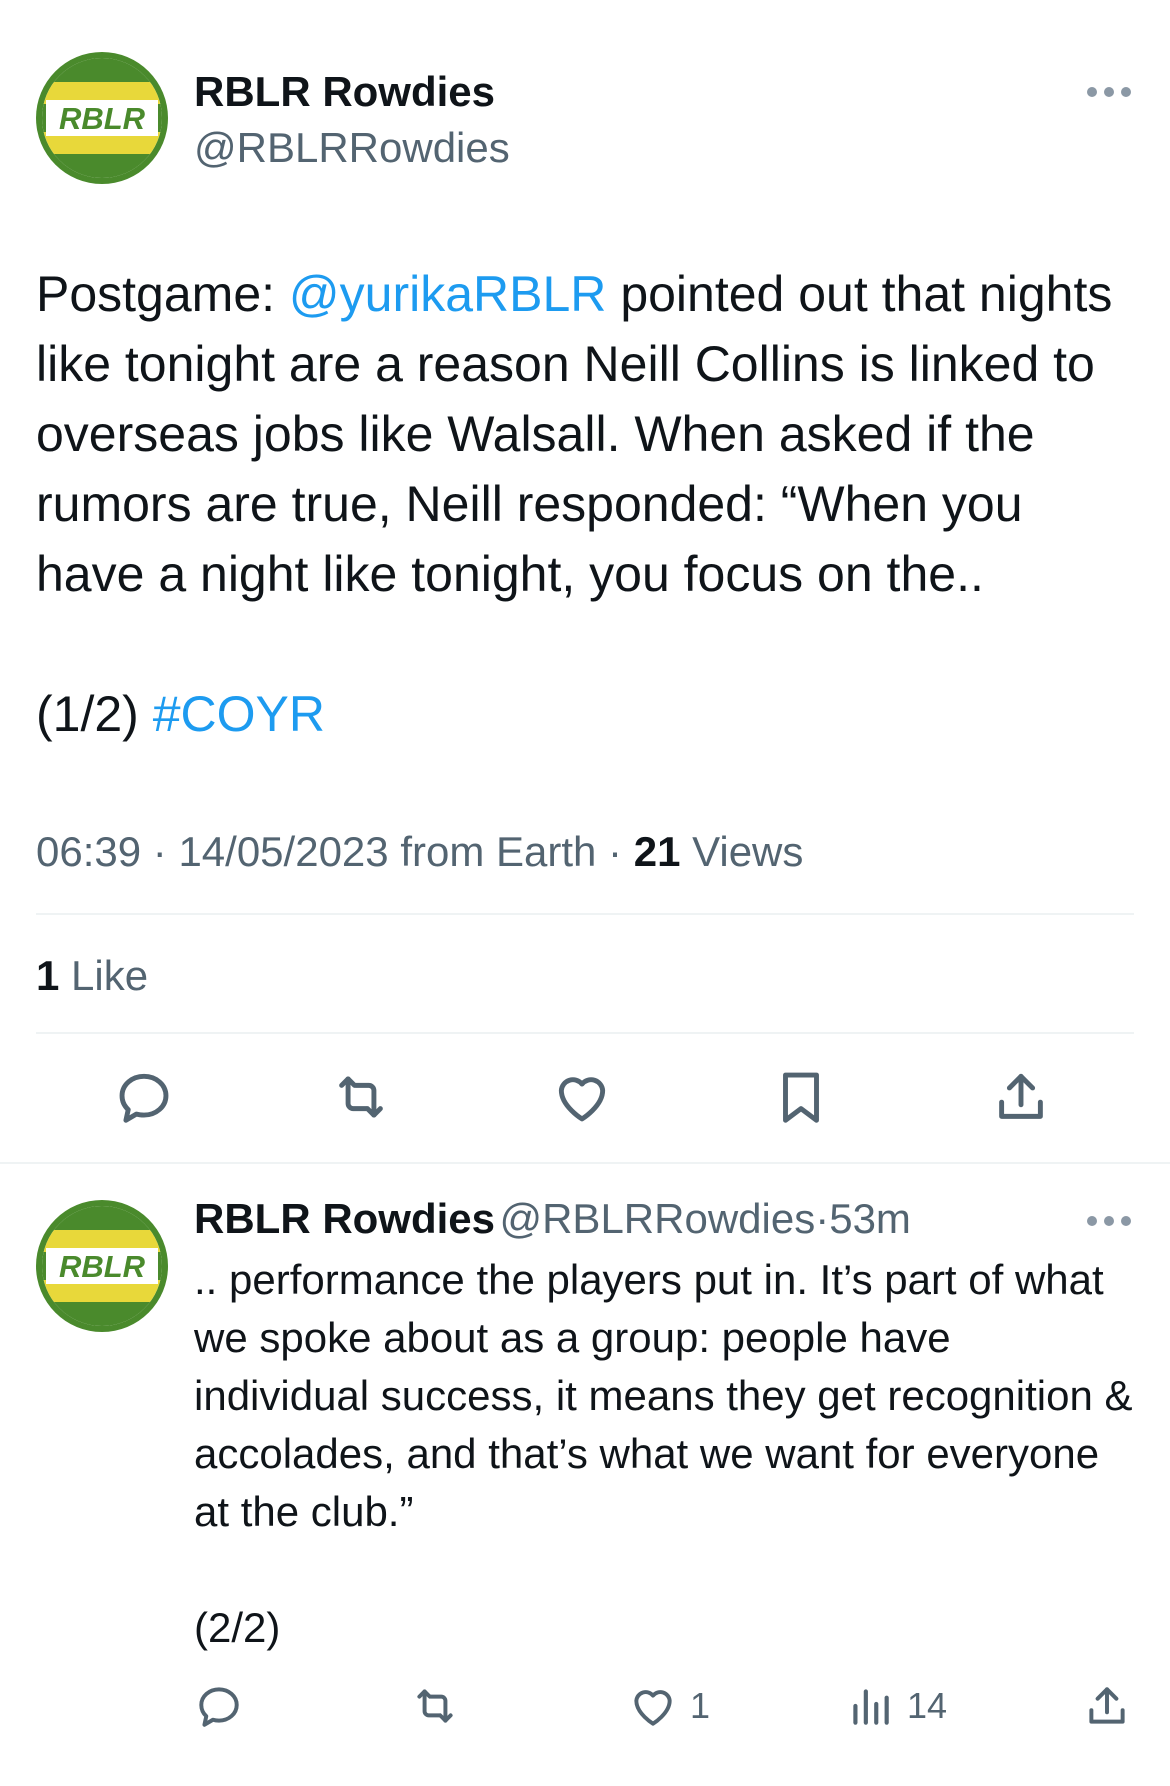  What do you see at coordinates (896, 1706) in the screenshot?
I see `reply-views-button: 14` at bounding box center [896, 1706].